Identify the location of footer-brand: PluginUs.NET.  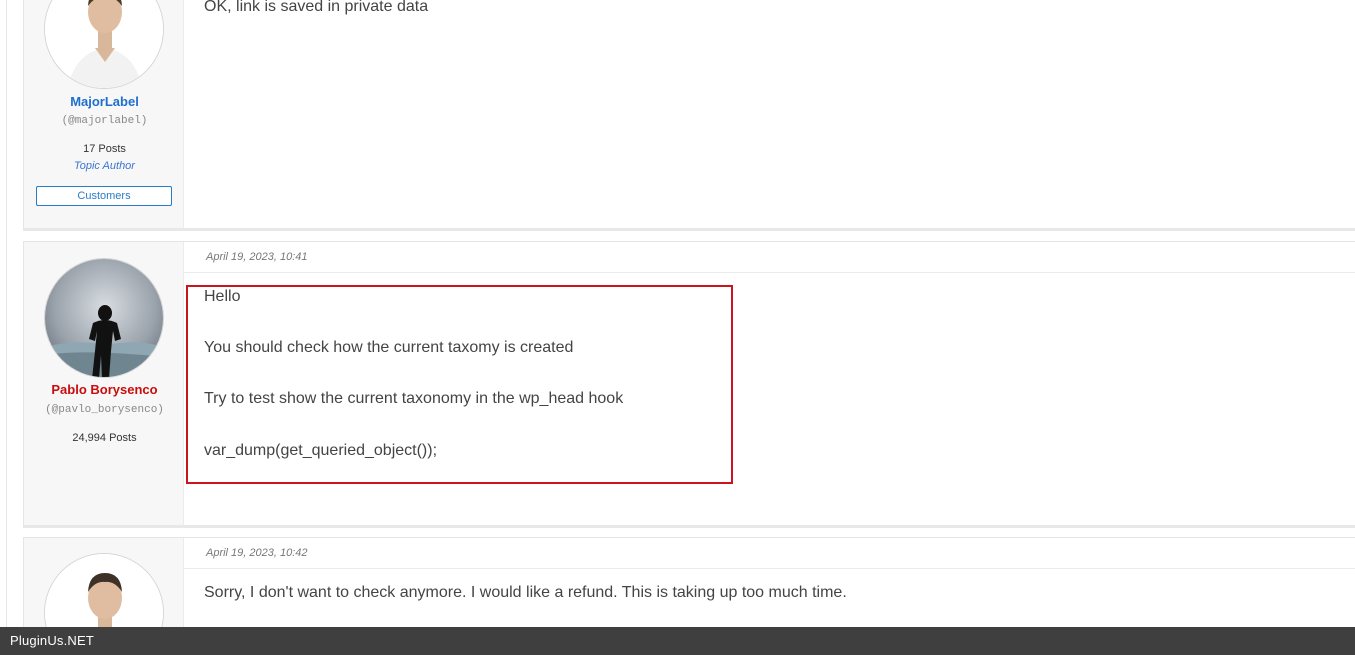
(52, 640).